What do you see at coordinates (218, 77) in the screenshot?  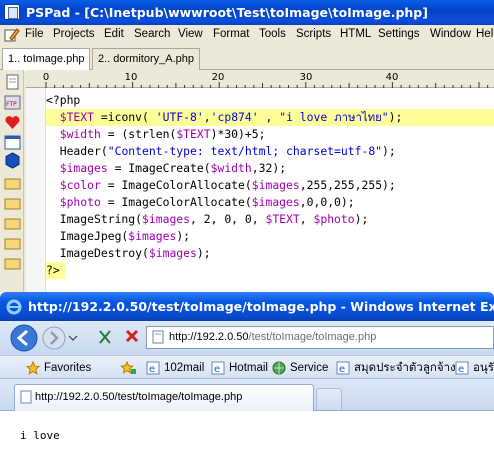 I see `ruler-label-20: 20` at bounding box center [218, 77].